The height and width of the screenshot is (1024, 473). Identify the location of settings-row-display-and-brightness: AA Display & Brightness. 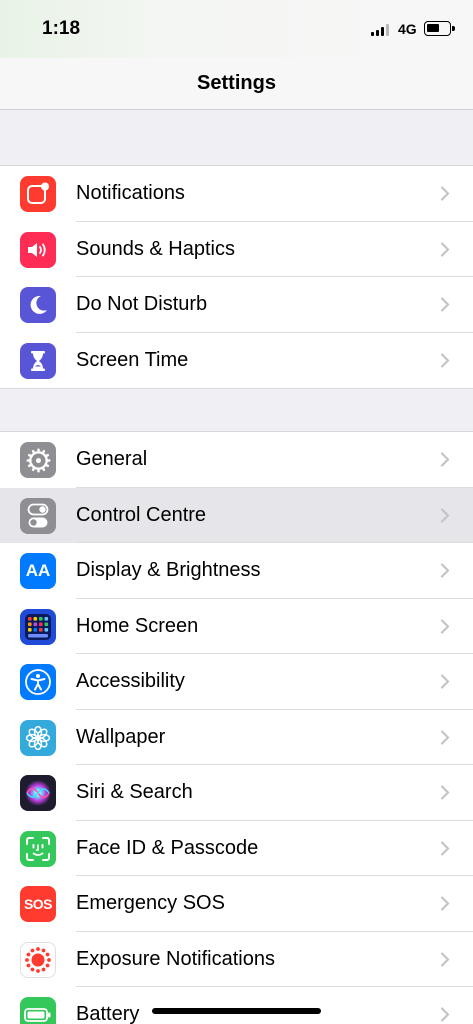
(236, 571).